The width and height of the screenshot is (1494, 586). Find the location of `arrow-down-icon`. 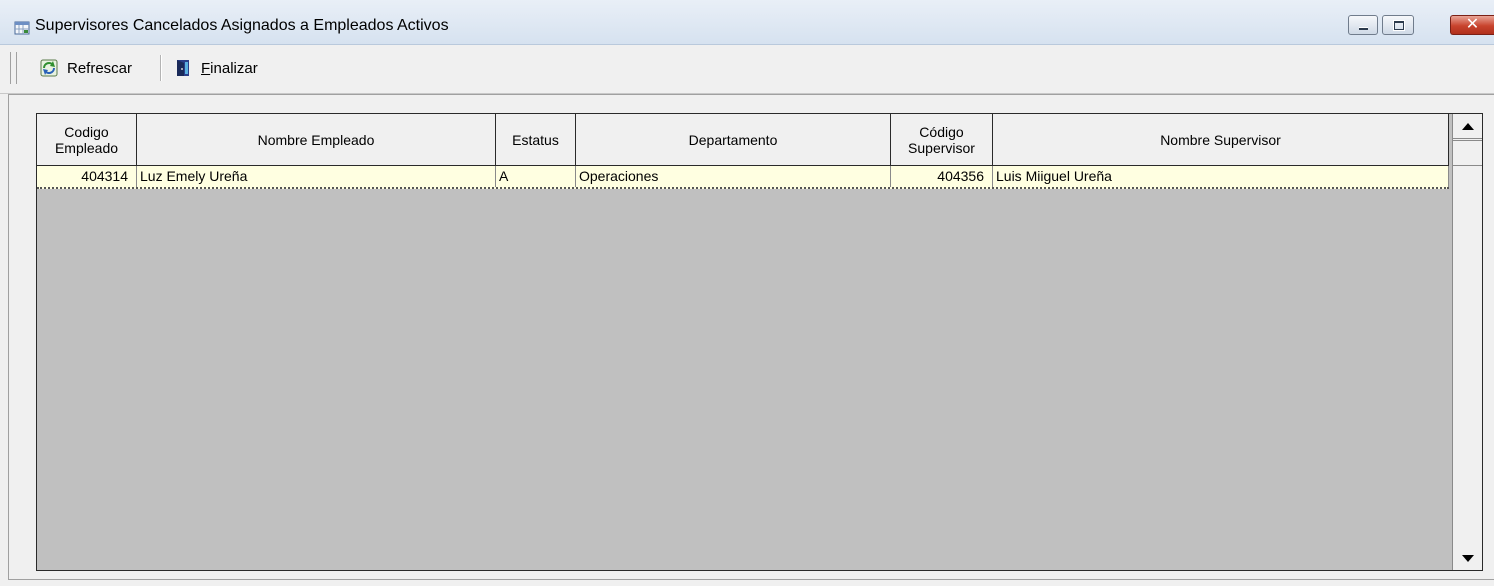

arrow-down-icon is located at coordinates (1467, 558).